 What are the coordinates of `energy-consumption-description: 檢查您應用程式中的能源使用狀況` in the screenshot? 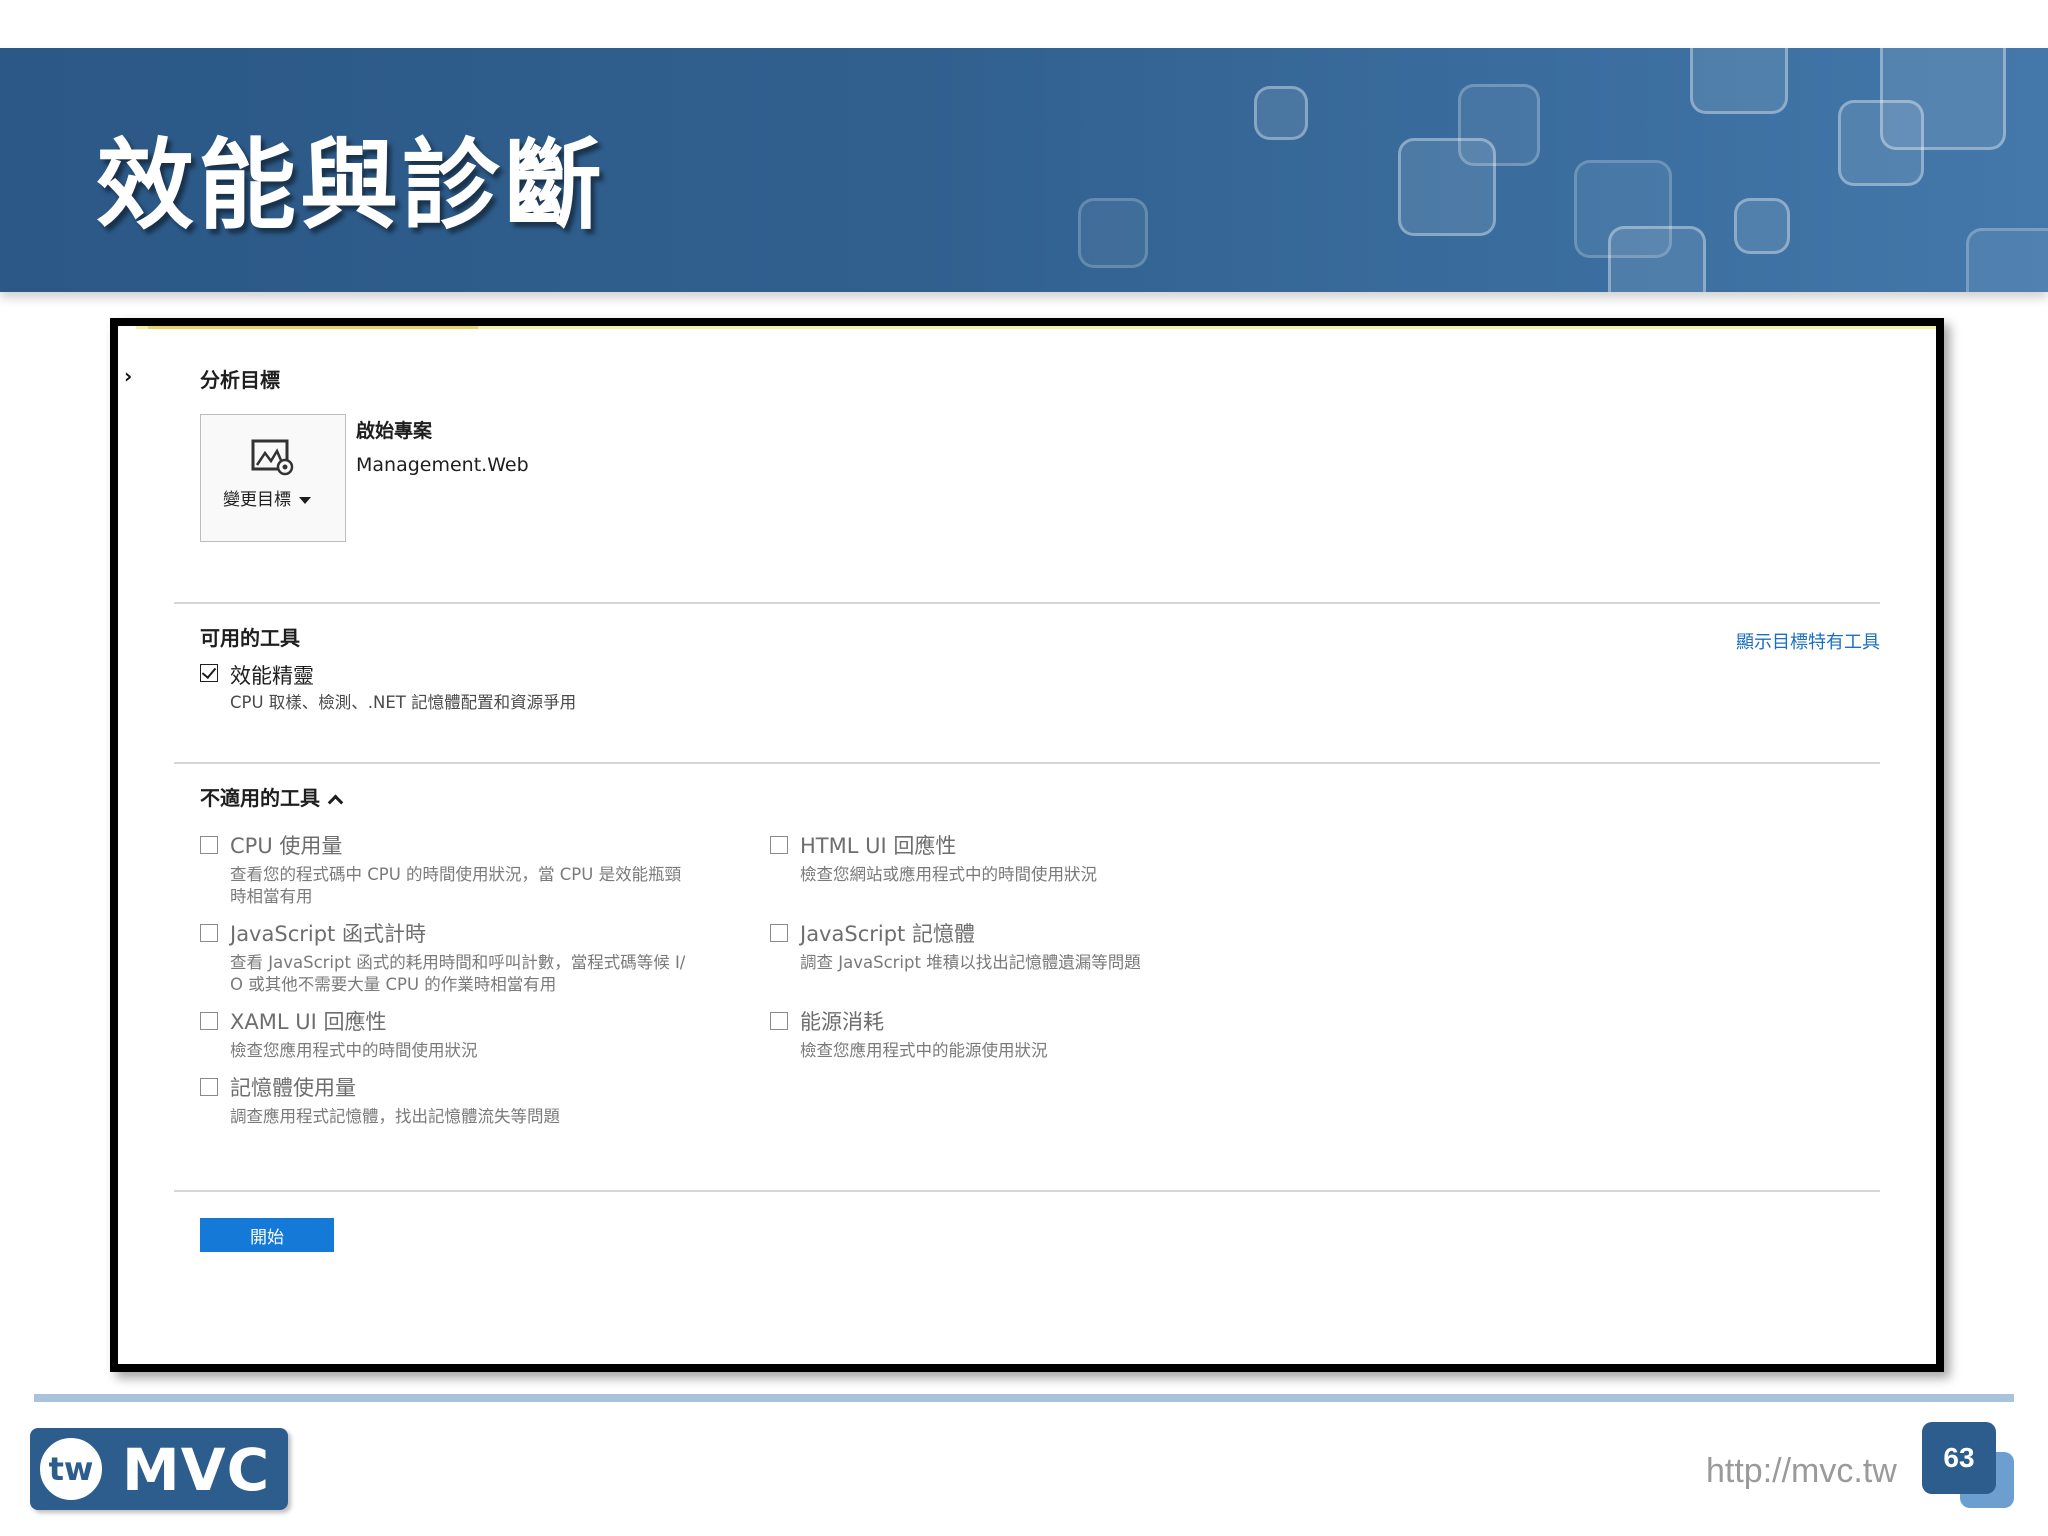 It's located at (924, 1050).